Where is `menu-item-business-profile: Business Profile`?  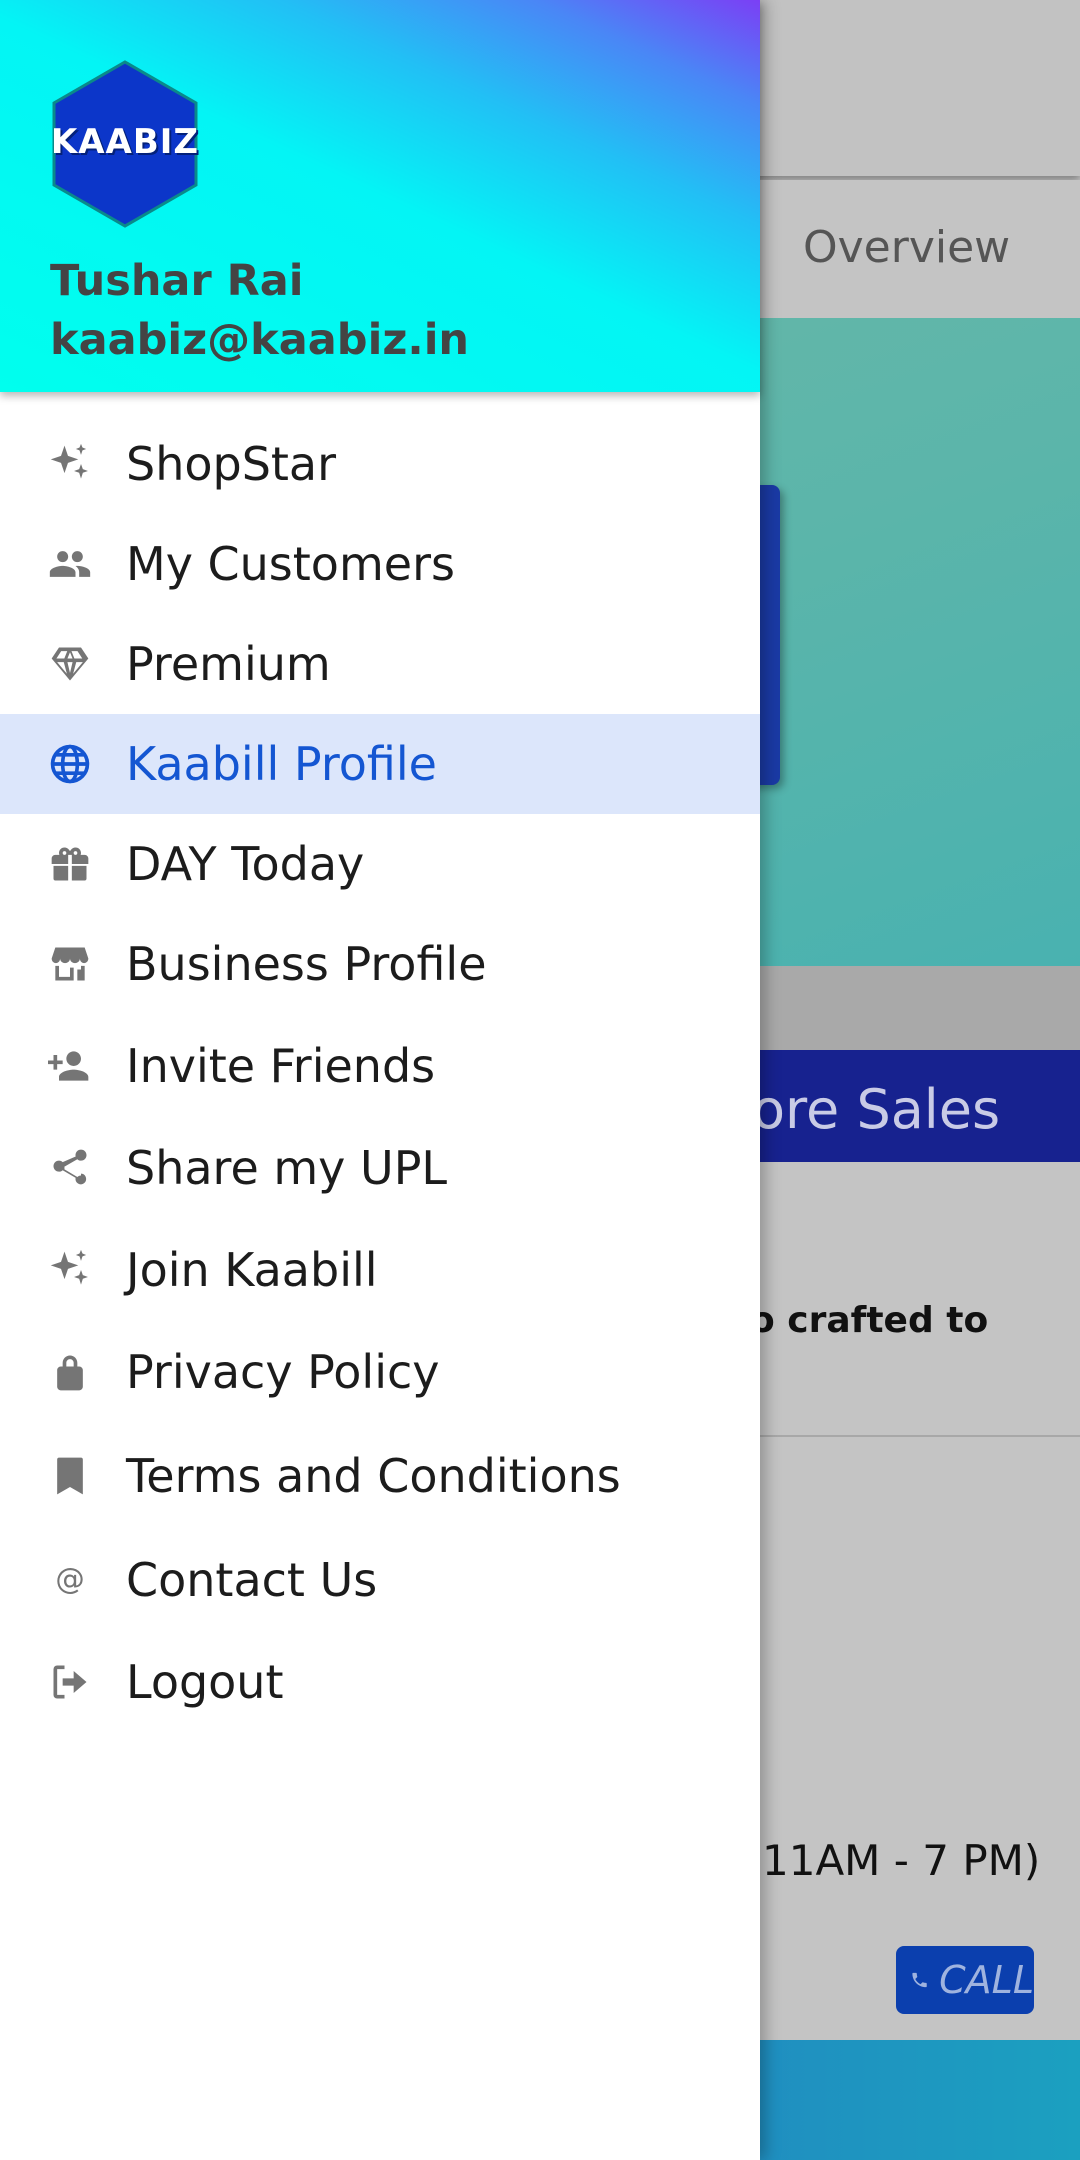 menu-item-business-profile: Business Profile is located at coordinates (380, 964).